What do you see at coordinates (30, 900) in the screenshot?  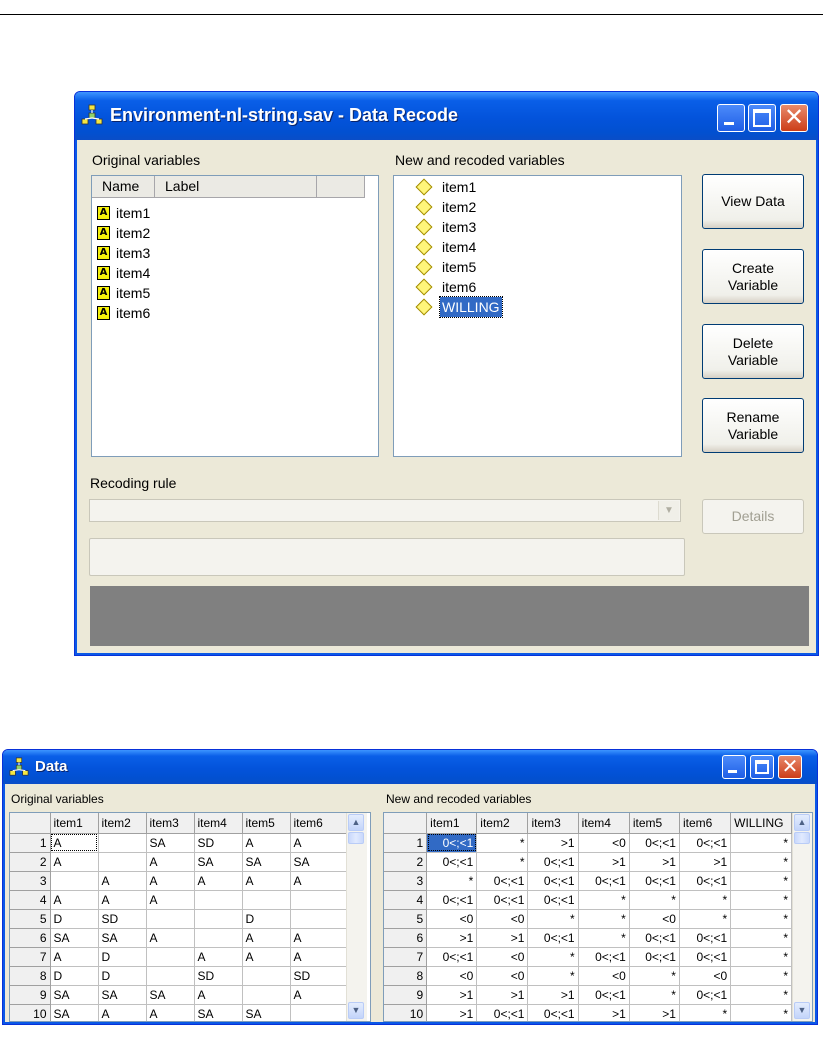 I see `row-number: 4` at bounding box center [30, 900].